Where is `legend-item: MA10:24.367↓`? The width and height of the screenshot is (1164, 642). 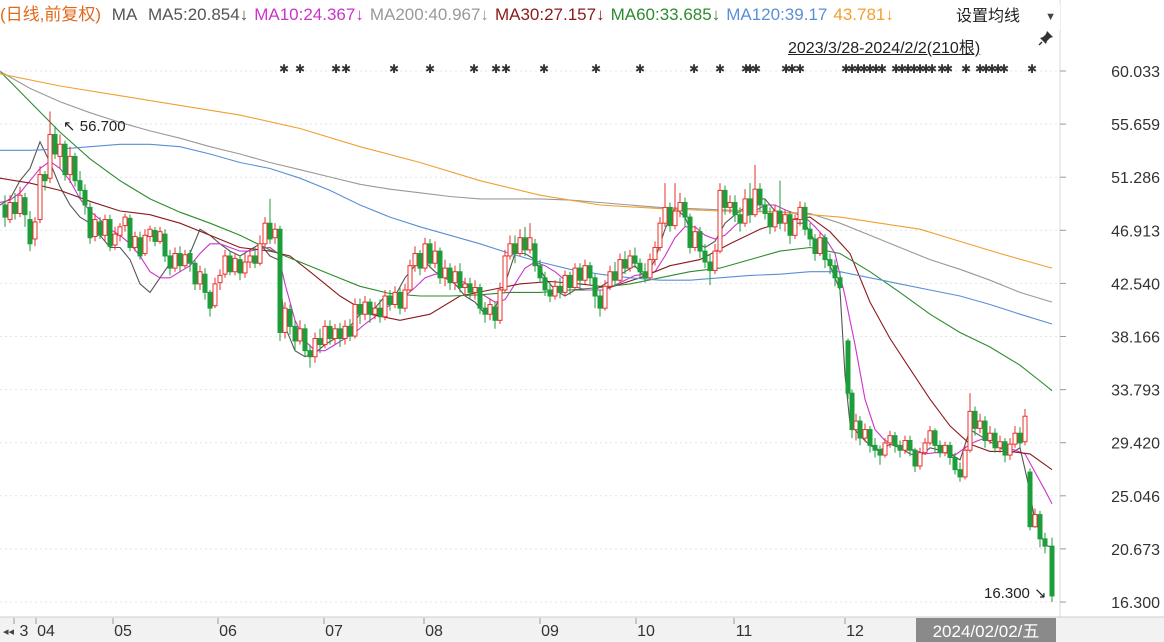 legend-item: MA10:24.367↓ is located at coordinates (309, 14).